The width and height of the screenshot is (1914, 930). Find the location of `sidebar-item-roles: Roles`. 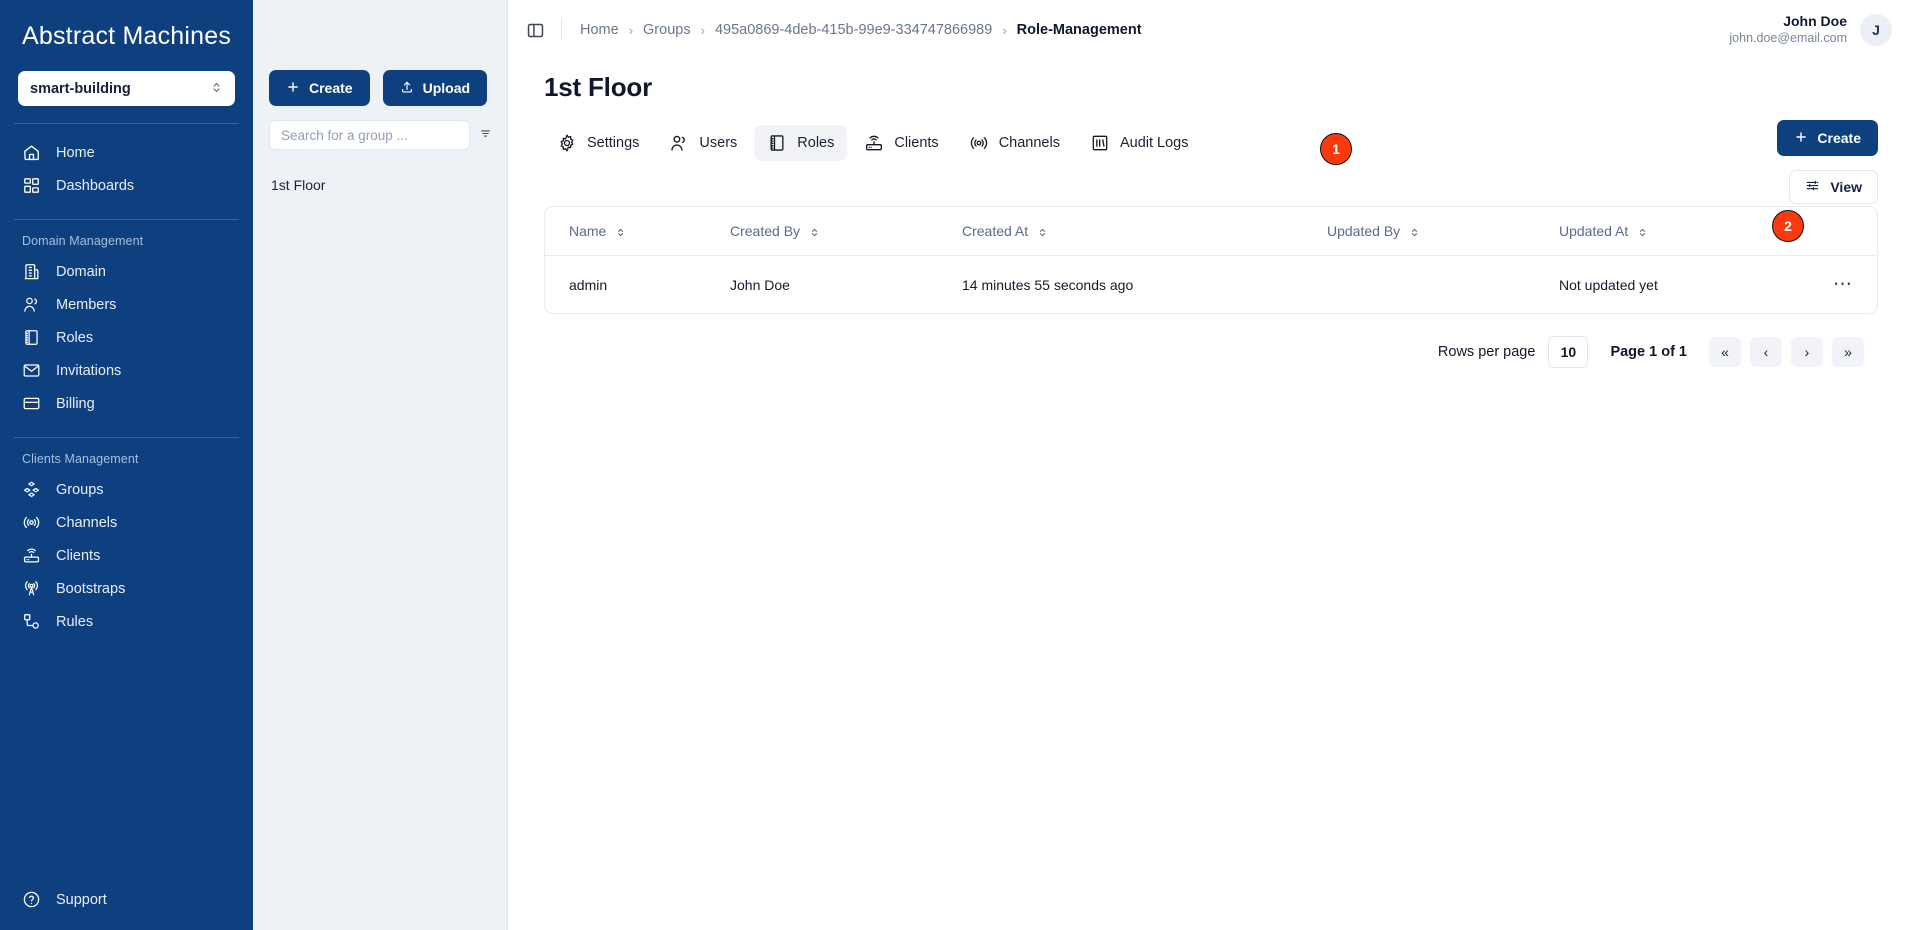

sidebar-item-roles: Roles is located at coordinates (126, 337).